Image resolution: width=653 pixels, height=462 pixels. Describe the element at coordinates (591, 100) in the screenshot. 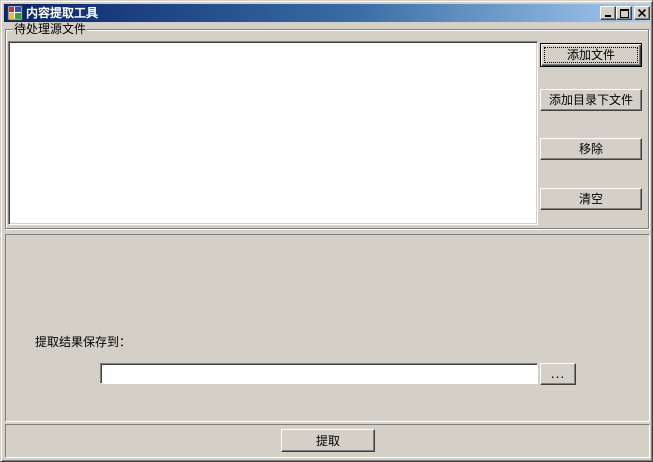

I see `add-directory-files-button: 添加目录下文件` at that location.